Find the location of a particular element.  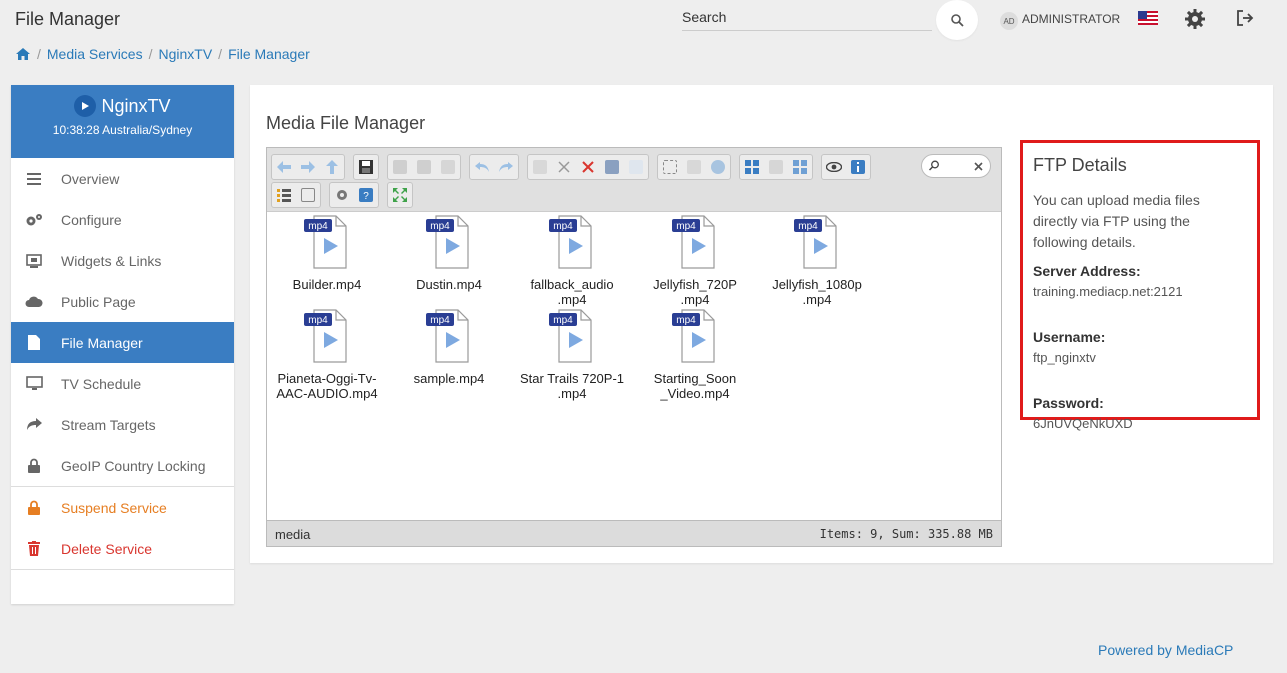

download-icon is located at coordinates (424, 167).